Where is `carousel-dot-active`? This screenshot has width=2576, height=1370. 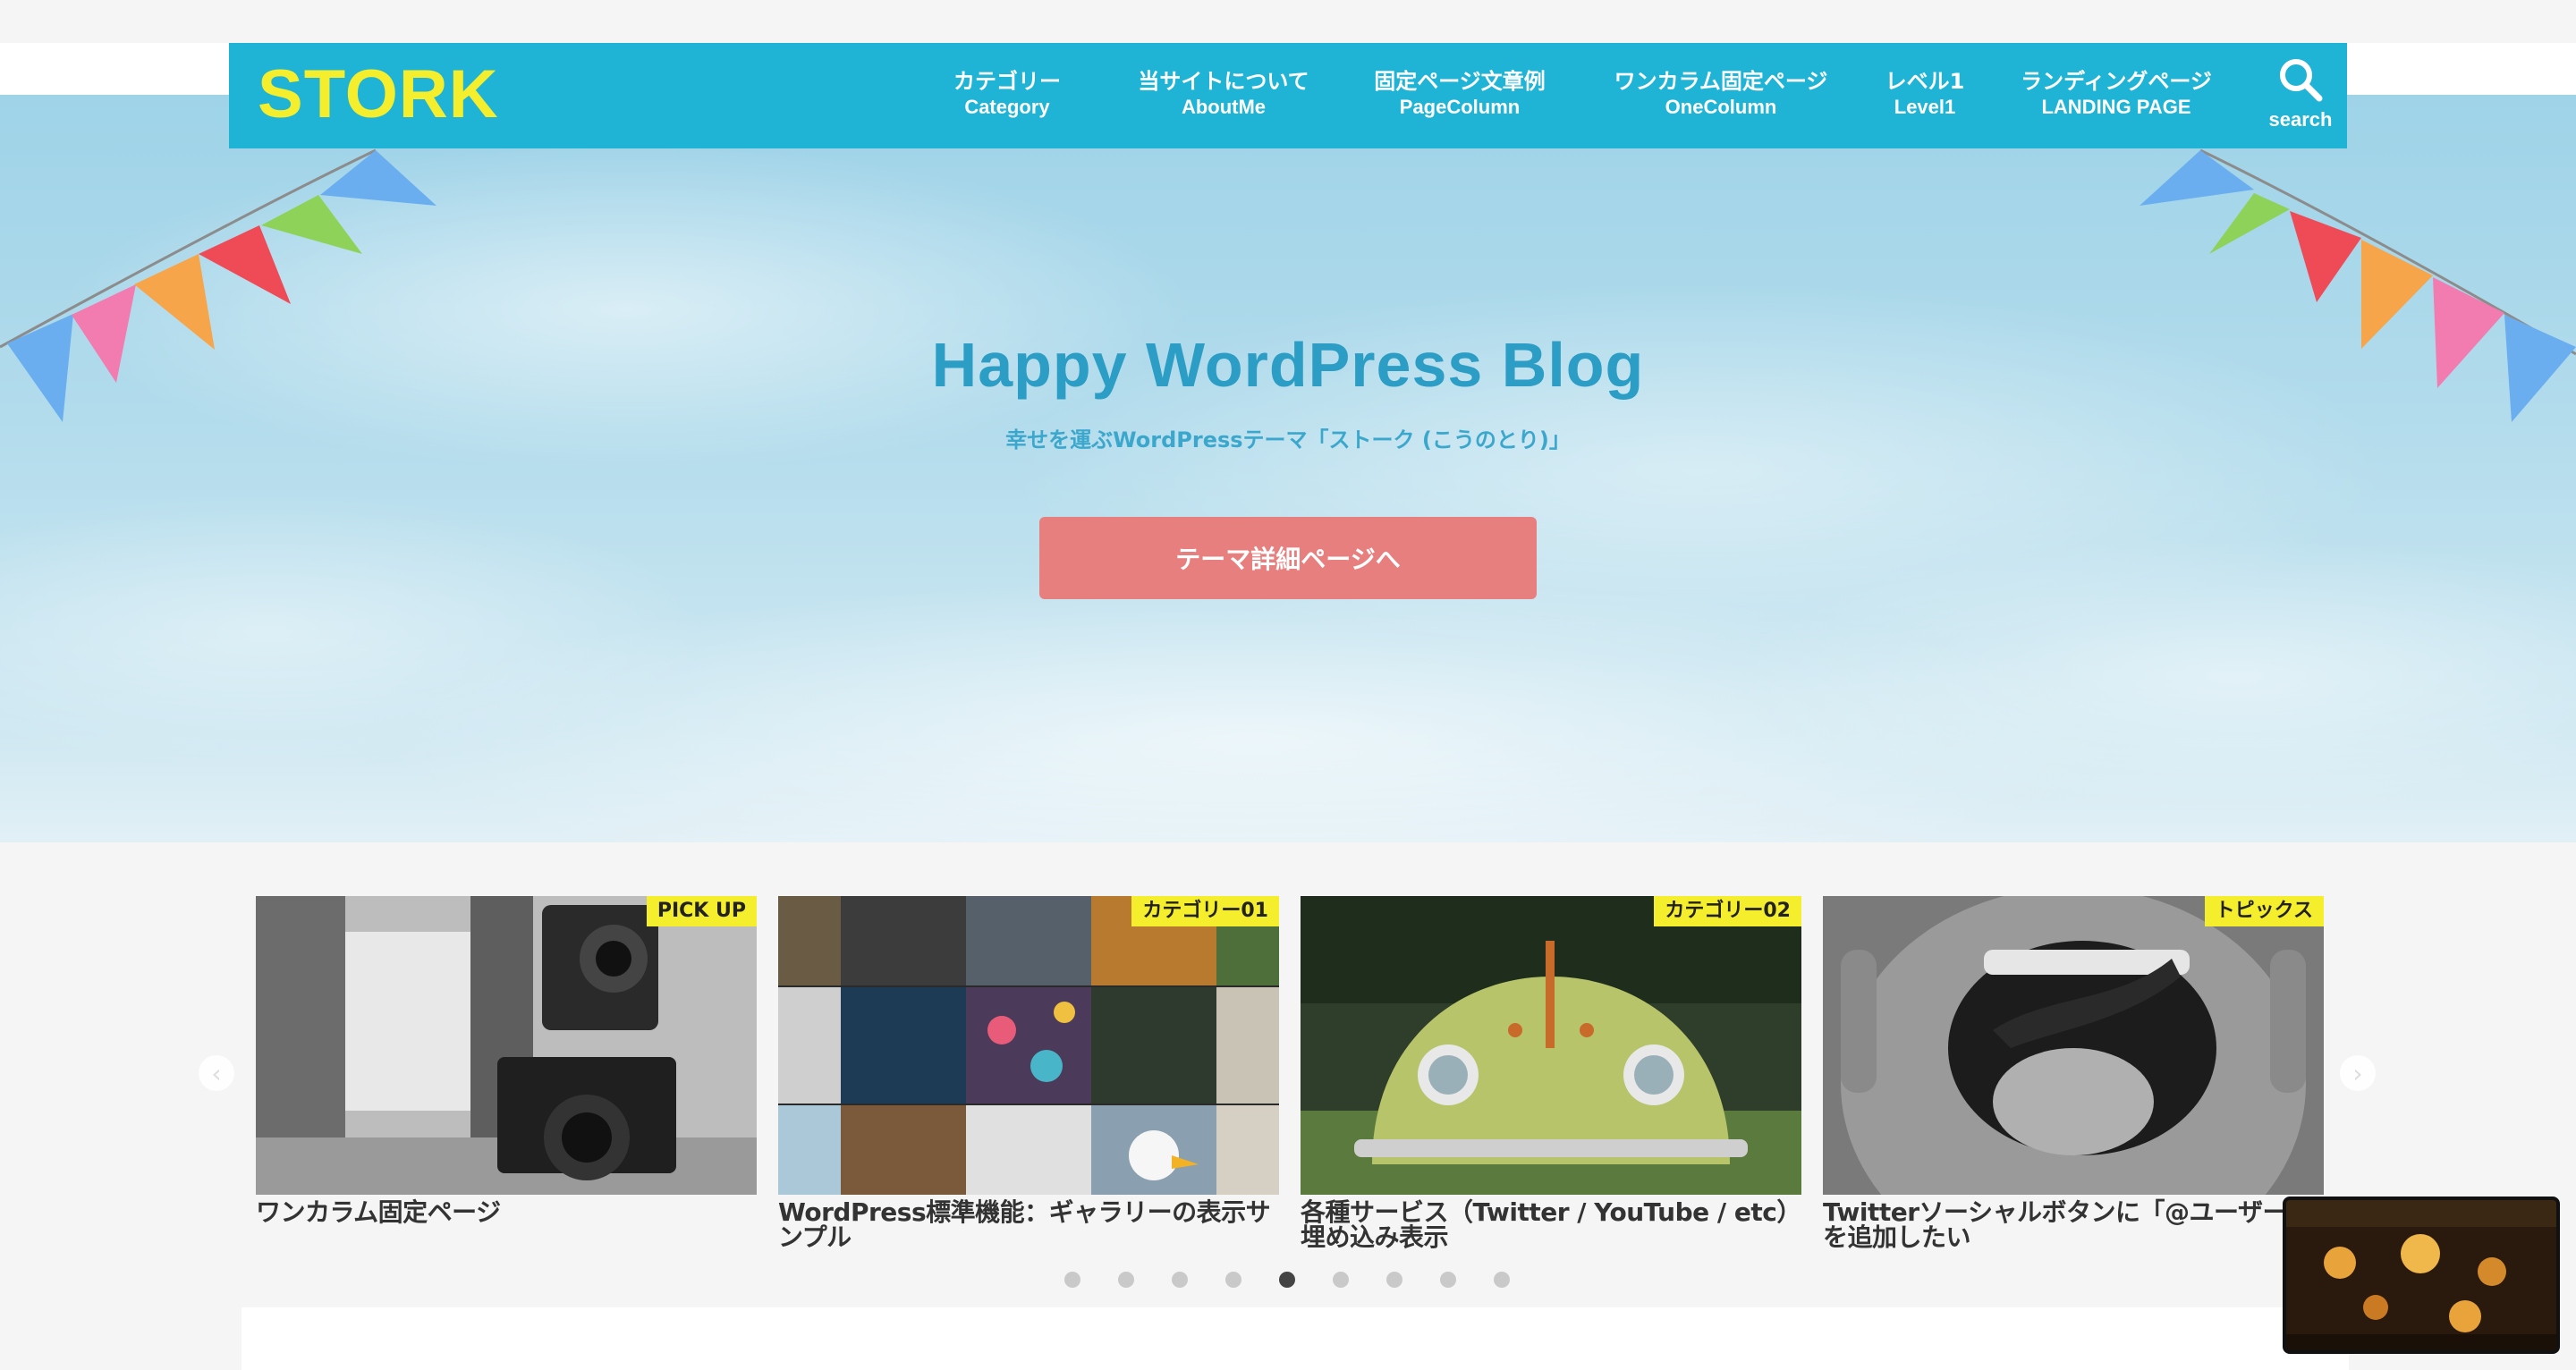
carousel-dot-active is located at coordinates (1287, 1280).